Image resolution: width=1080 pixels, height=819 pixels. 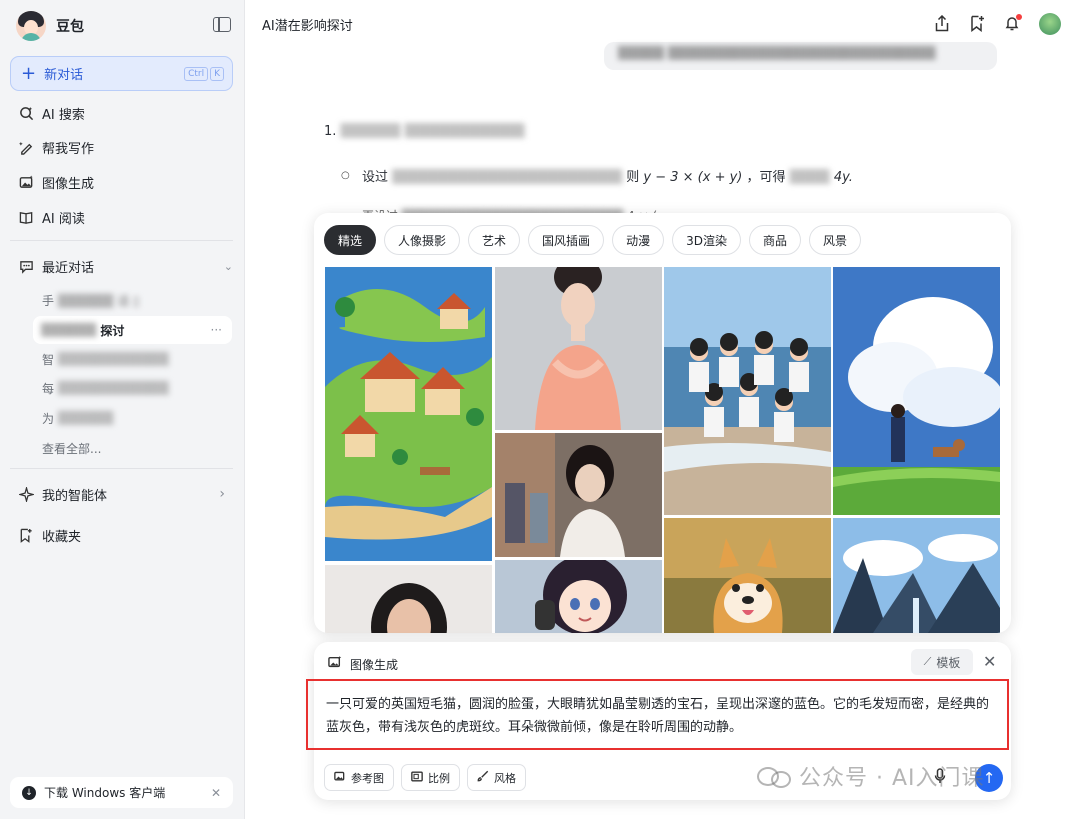 What do you see at coordinates (483, 777) in the screenshot?
I see `brush-icon` at bounding box center [483, 777].